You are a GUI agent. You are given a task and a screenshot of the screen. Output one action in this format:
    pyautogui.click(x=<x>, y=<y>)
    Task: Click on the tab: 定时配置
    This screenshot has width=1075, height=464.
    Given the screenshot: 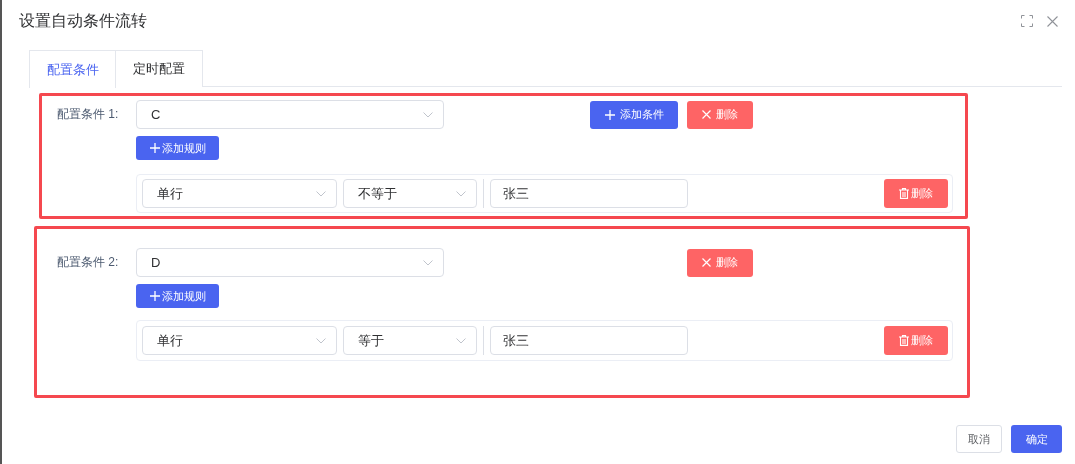 What is the action you would take?
    pyautogui.click(x=159, y=68)
    